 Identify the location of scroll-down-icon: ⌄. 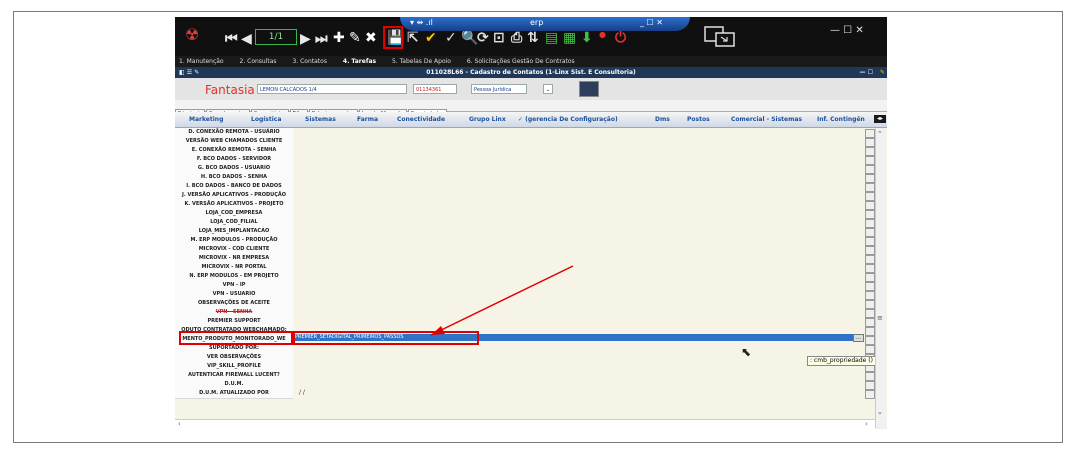
(880, 412).